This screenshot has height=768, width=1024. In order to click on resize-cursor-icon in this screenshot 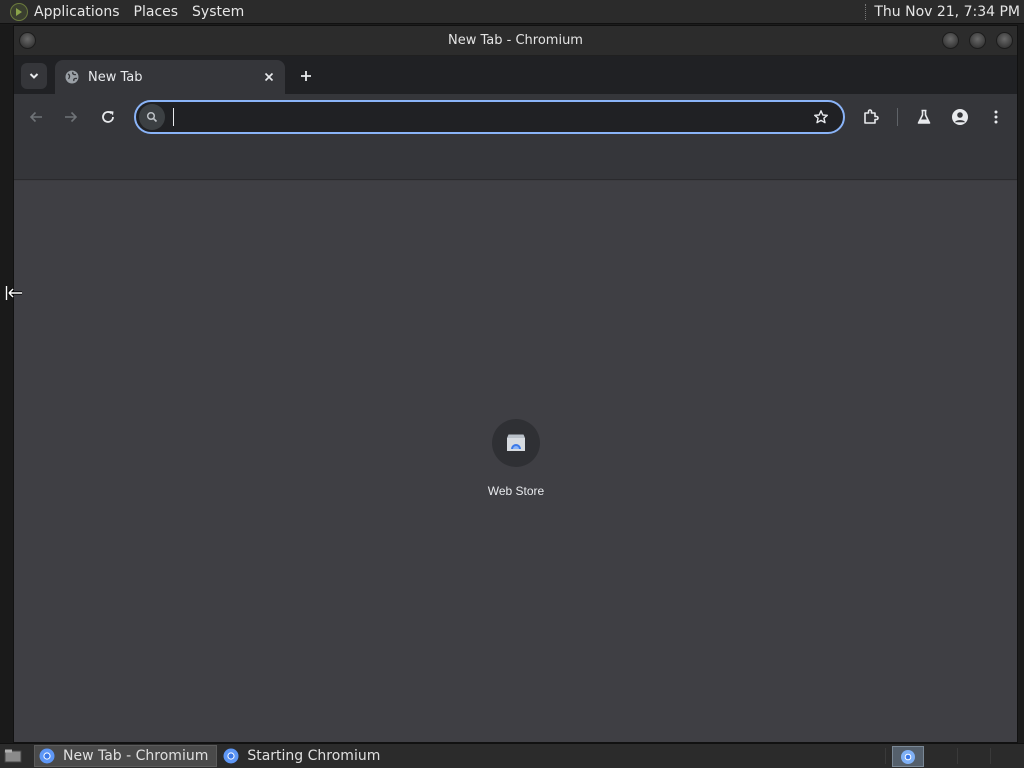, I will do `click(13, 293)`.